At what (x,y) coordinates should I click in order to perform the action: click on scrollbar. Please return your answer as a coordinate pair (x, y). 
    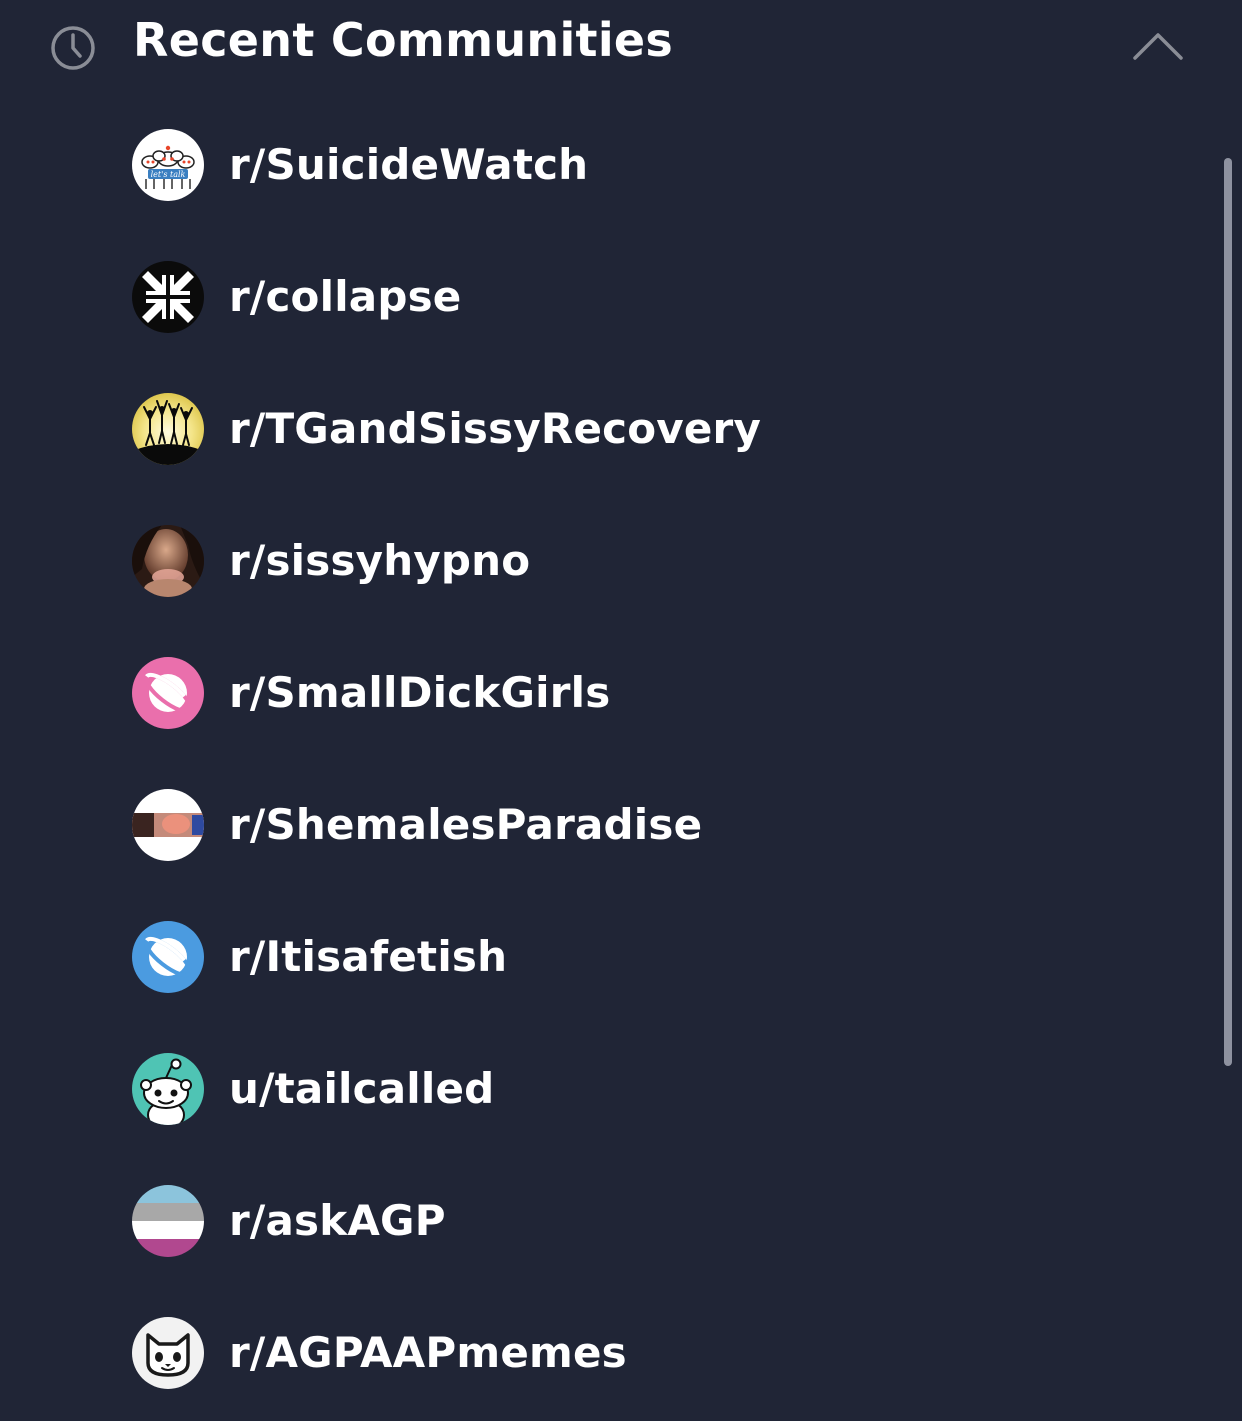
    Looking at the image, I should click on (1228, 612).